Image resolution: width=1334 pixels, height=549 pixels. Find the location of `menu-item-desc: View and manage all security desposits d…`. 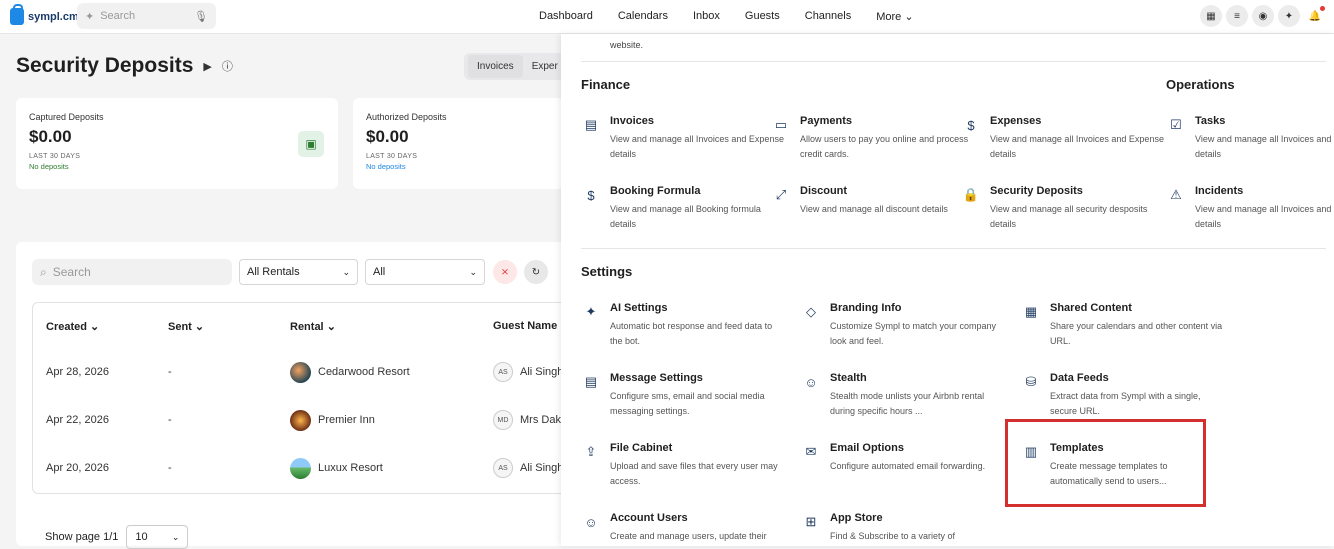

menu-item-desc: View and manage all security desposits d… is located at coordinates (1069, 216).